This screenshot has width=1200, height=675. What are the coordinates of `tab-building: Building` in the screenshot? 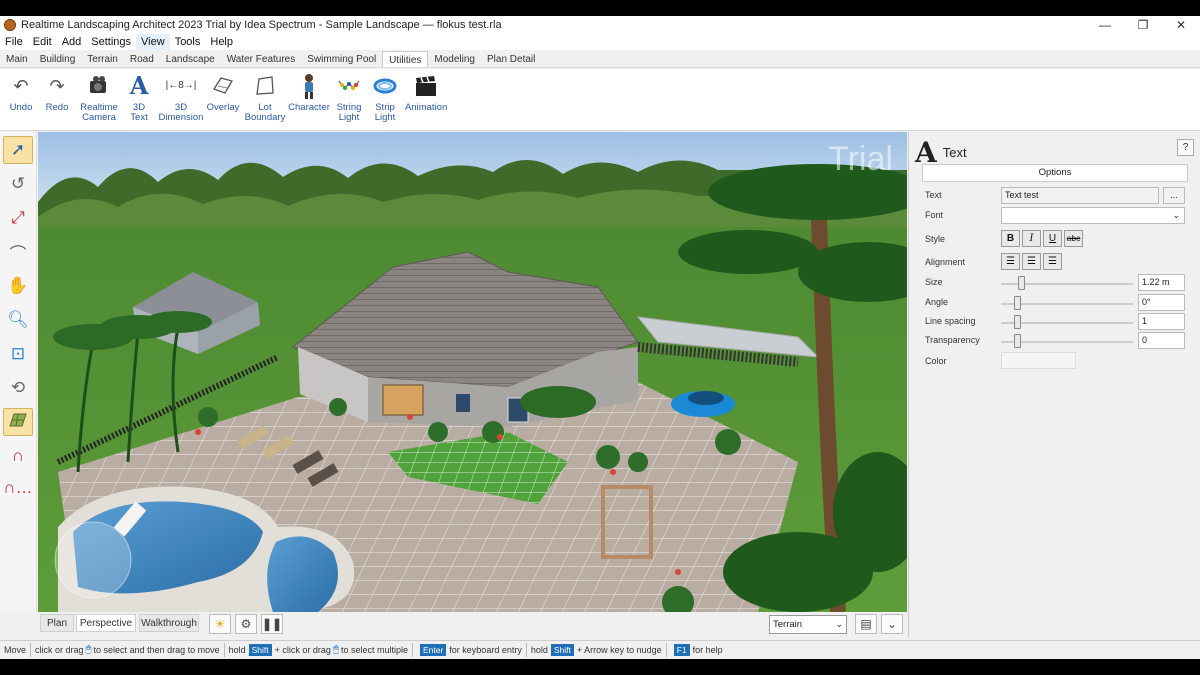 It's located at (58, 59).